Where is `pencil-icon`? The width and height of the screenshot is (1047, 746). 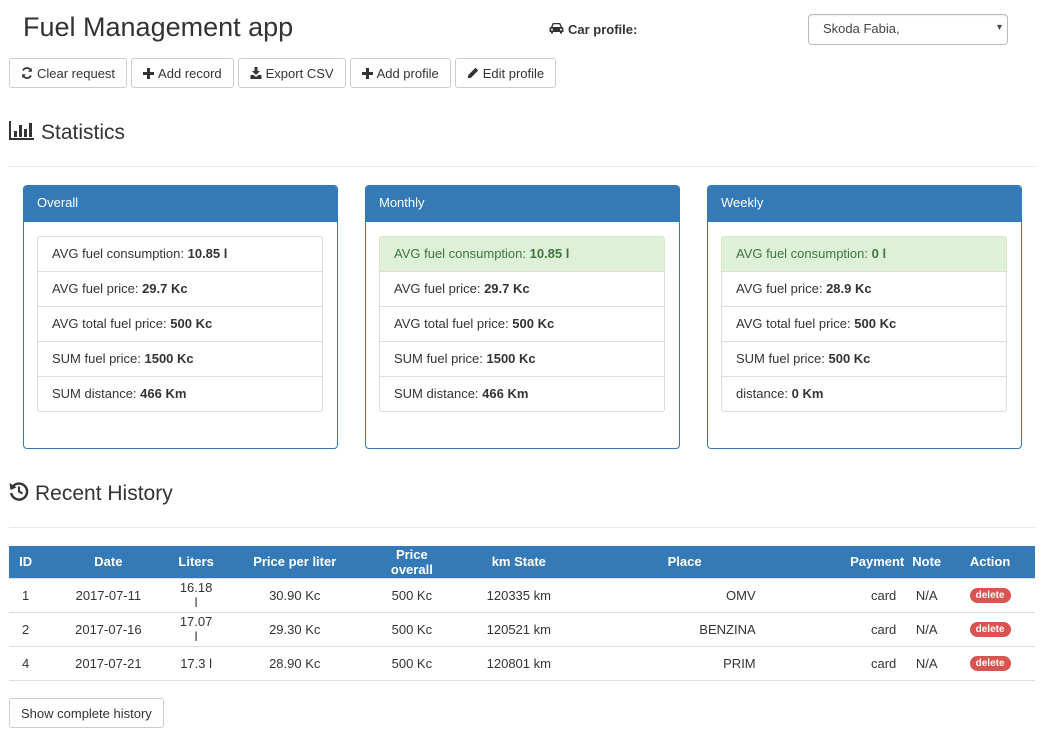 pencil-icon is located at coordinates (473, 73).